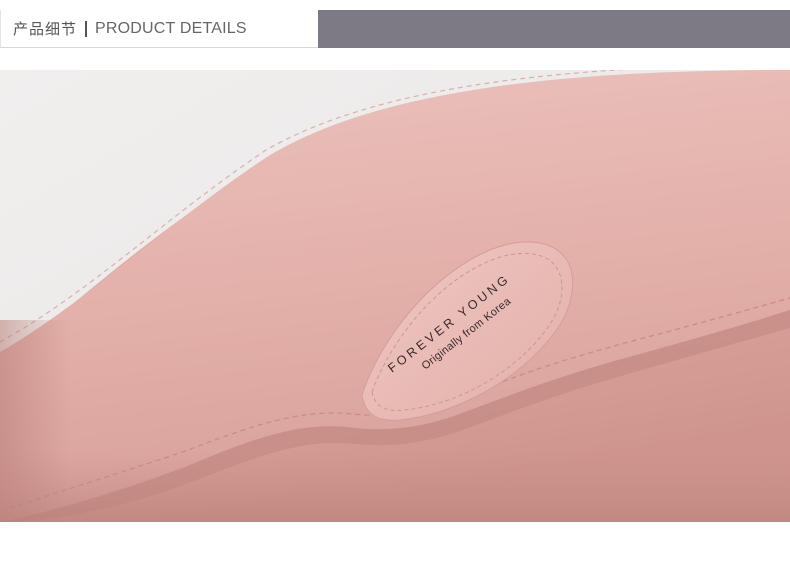 The height and width of the screenshot is (585, 790). I want to click on section-header-label: 产品细节 PRODUCT DETAILS, so click(159, 29).